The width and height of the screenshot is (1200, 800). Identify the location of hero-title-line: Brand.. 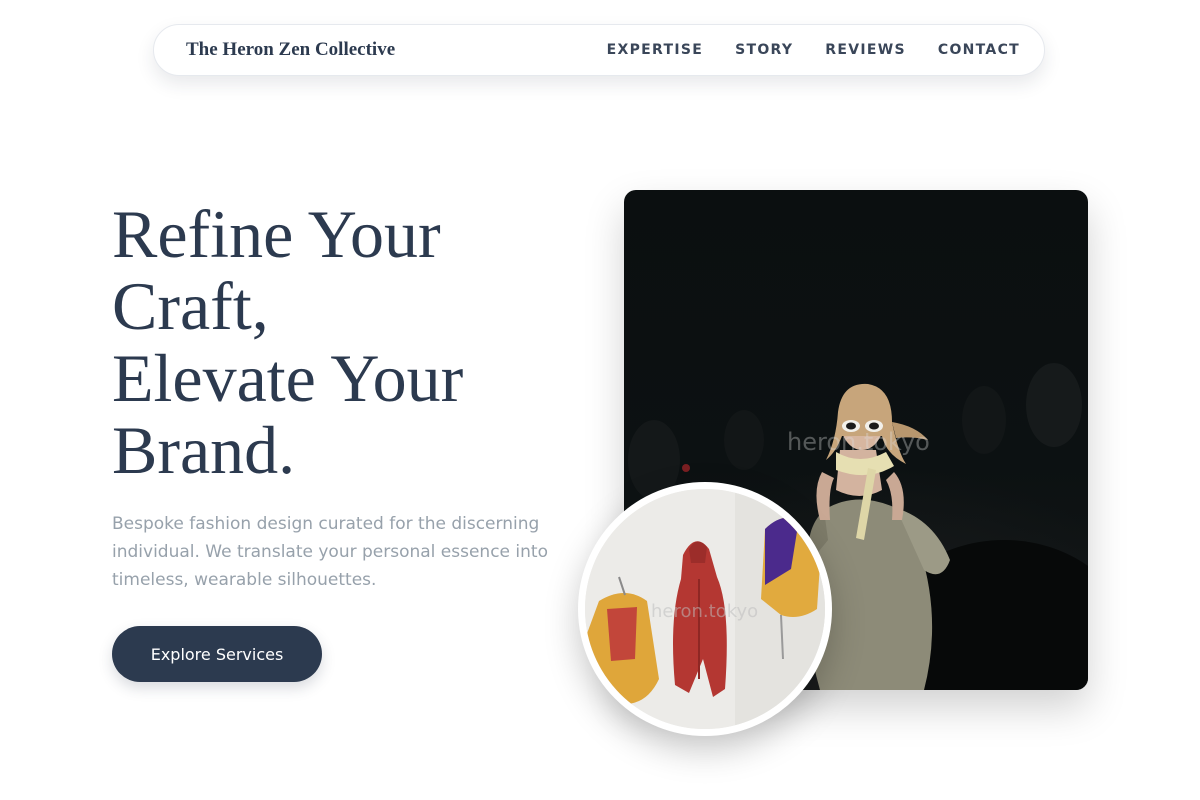
(204, 450).